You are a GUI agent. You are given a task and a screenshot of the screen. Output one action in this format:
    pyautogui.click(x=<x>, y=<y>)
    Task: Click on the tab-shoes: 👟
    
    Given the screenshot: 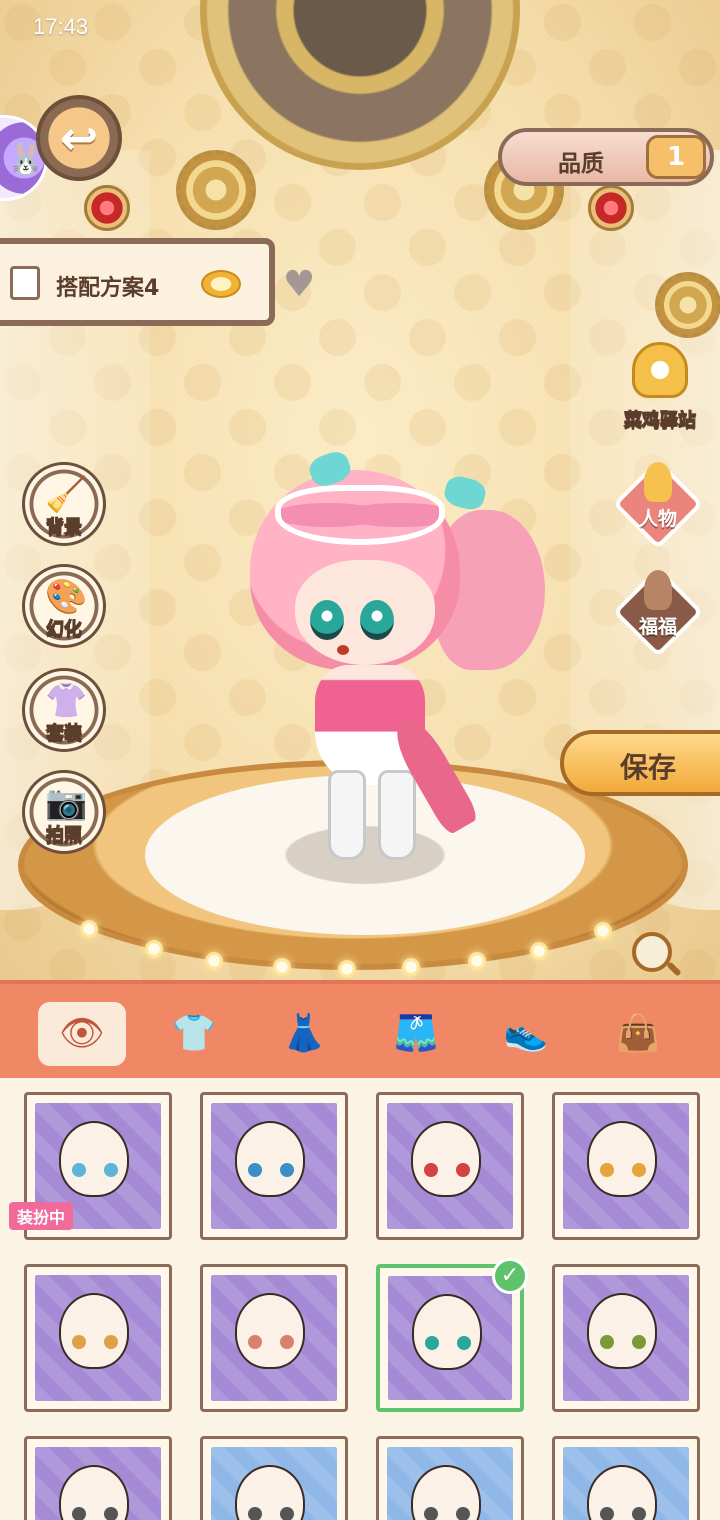 What is the action you would take?
    pyautogui.click(x=526, y=1034)
    